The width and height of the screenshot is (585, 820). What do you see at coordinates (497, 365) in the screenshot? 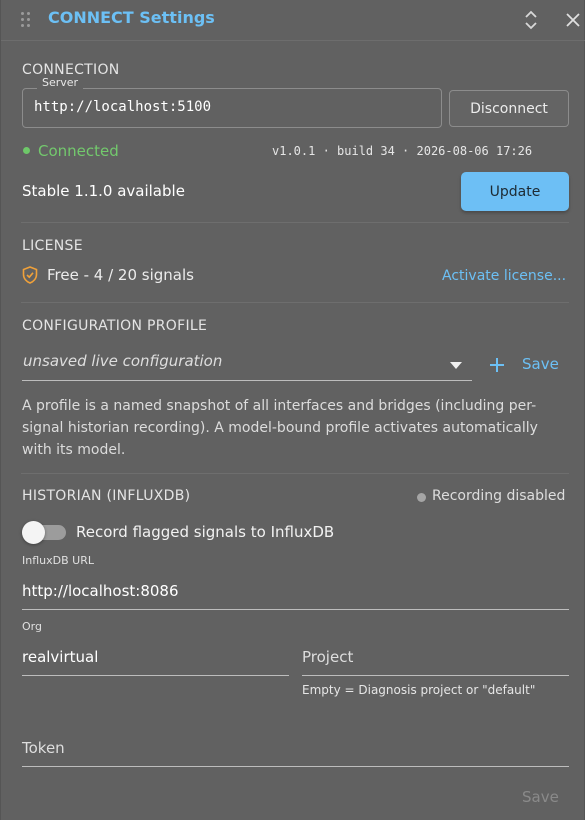
I see `plus-icon` at bounding box center [497, 365].